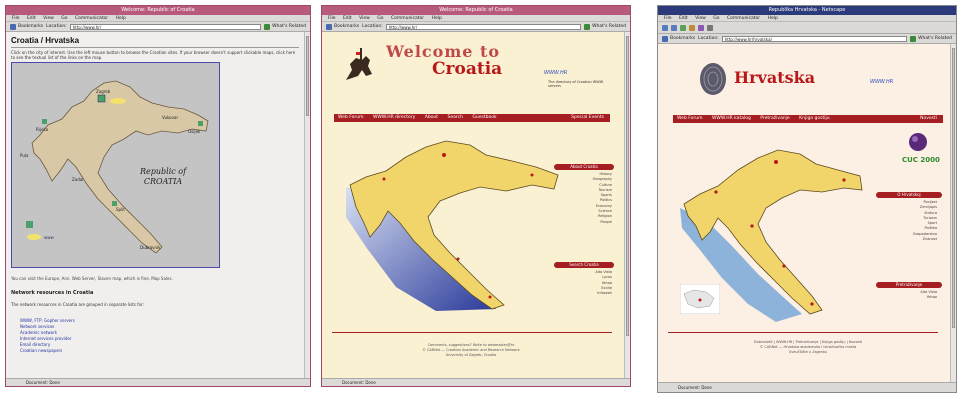 The width and height of the screenshot is (960, 396). Describe the element at coordinates (476, 18) in the screenshot. I see `menu-bar: File Edit View Go Communicator Help` at that location.